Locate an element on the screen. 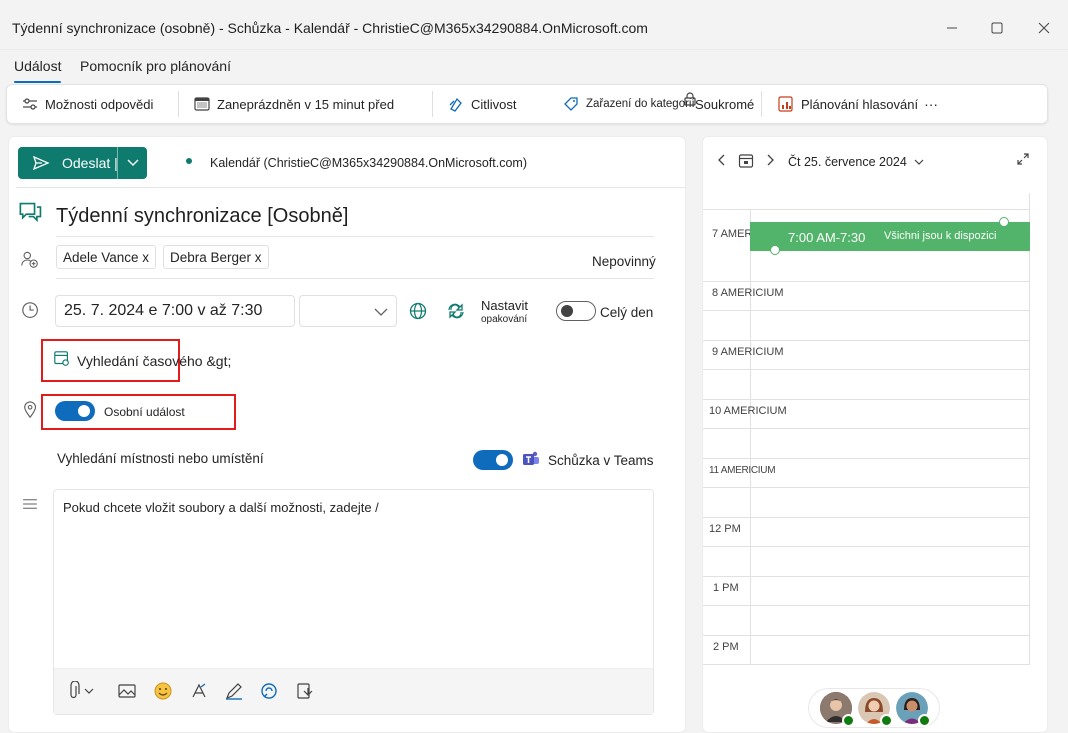 This screenshot has width=1068, height=733. scheduling-poll-button: Plánování hlasování ··· is located at coordinates (857, 104).